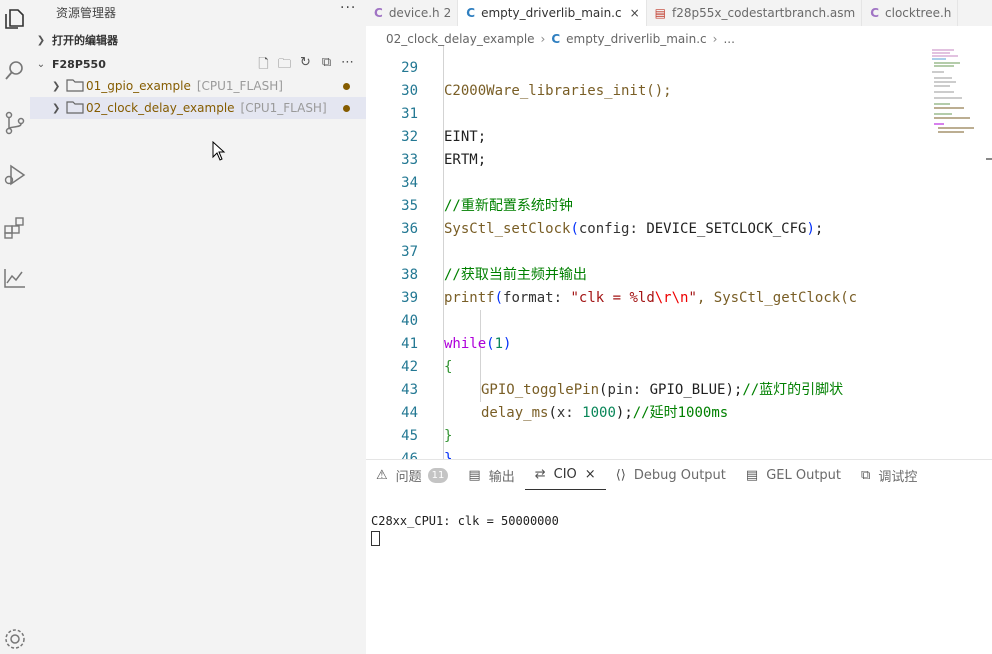 The height and width of the screenshot is (654, 992). What do you see at coordinates (15, 70) in the screenshot?
I see `search-icon` at bounding box center [15, 70].